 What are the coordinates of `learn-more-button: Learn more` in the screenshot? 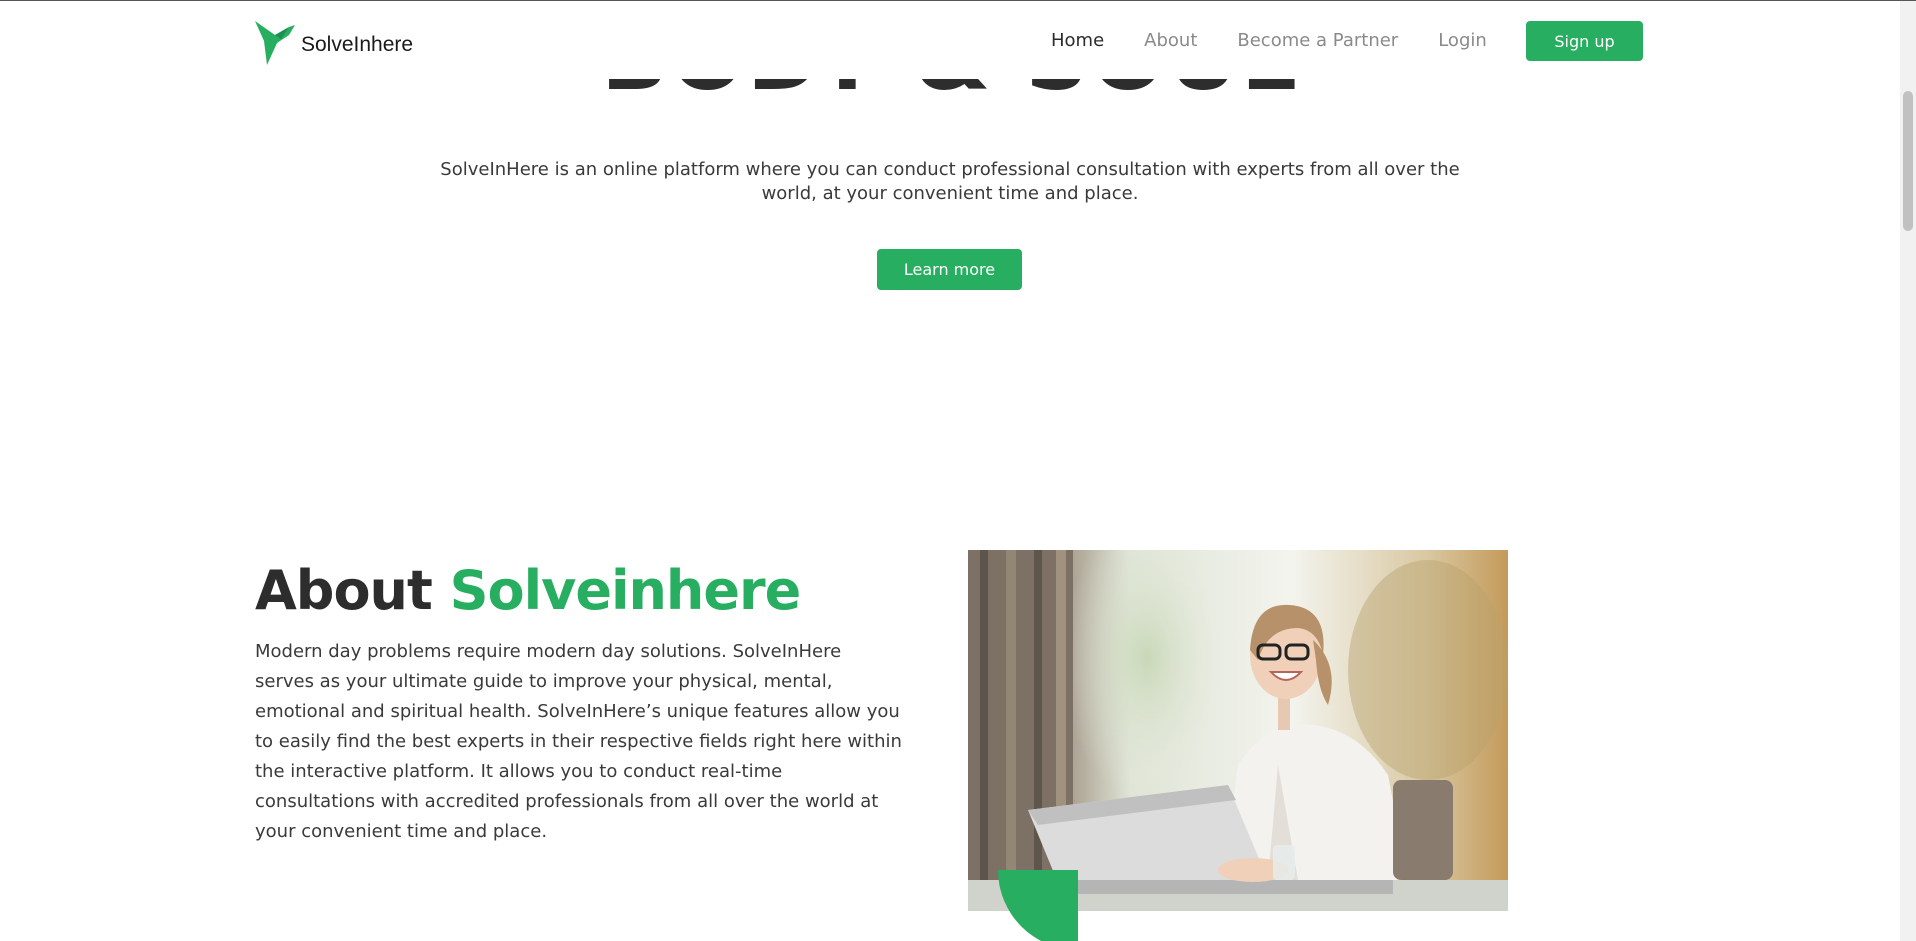 It's located at (949, 269).